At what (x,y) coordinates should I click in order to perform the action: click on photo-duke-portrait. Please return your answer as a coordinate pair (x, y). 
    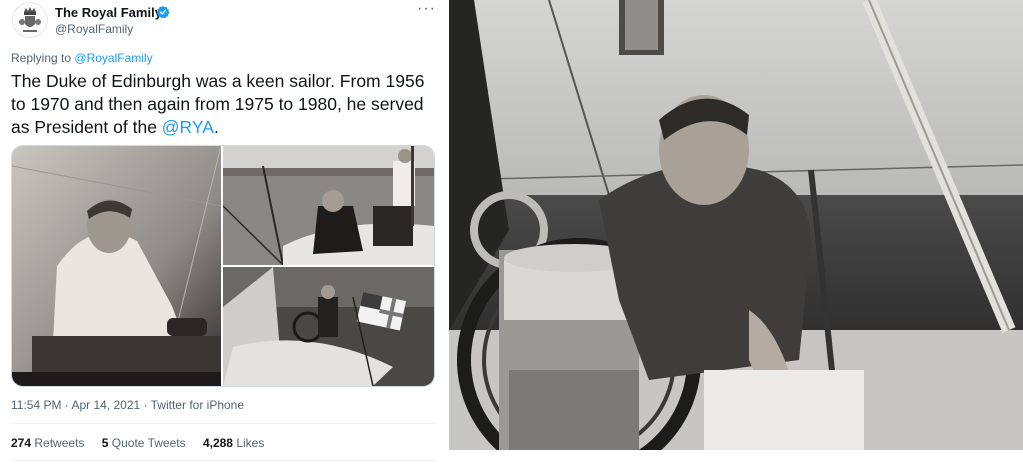
    Looking at the image, I should click on (116, 266).